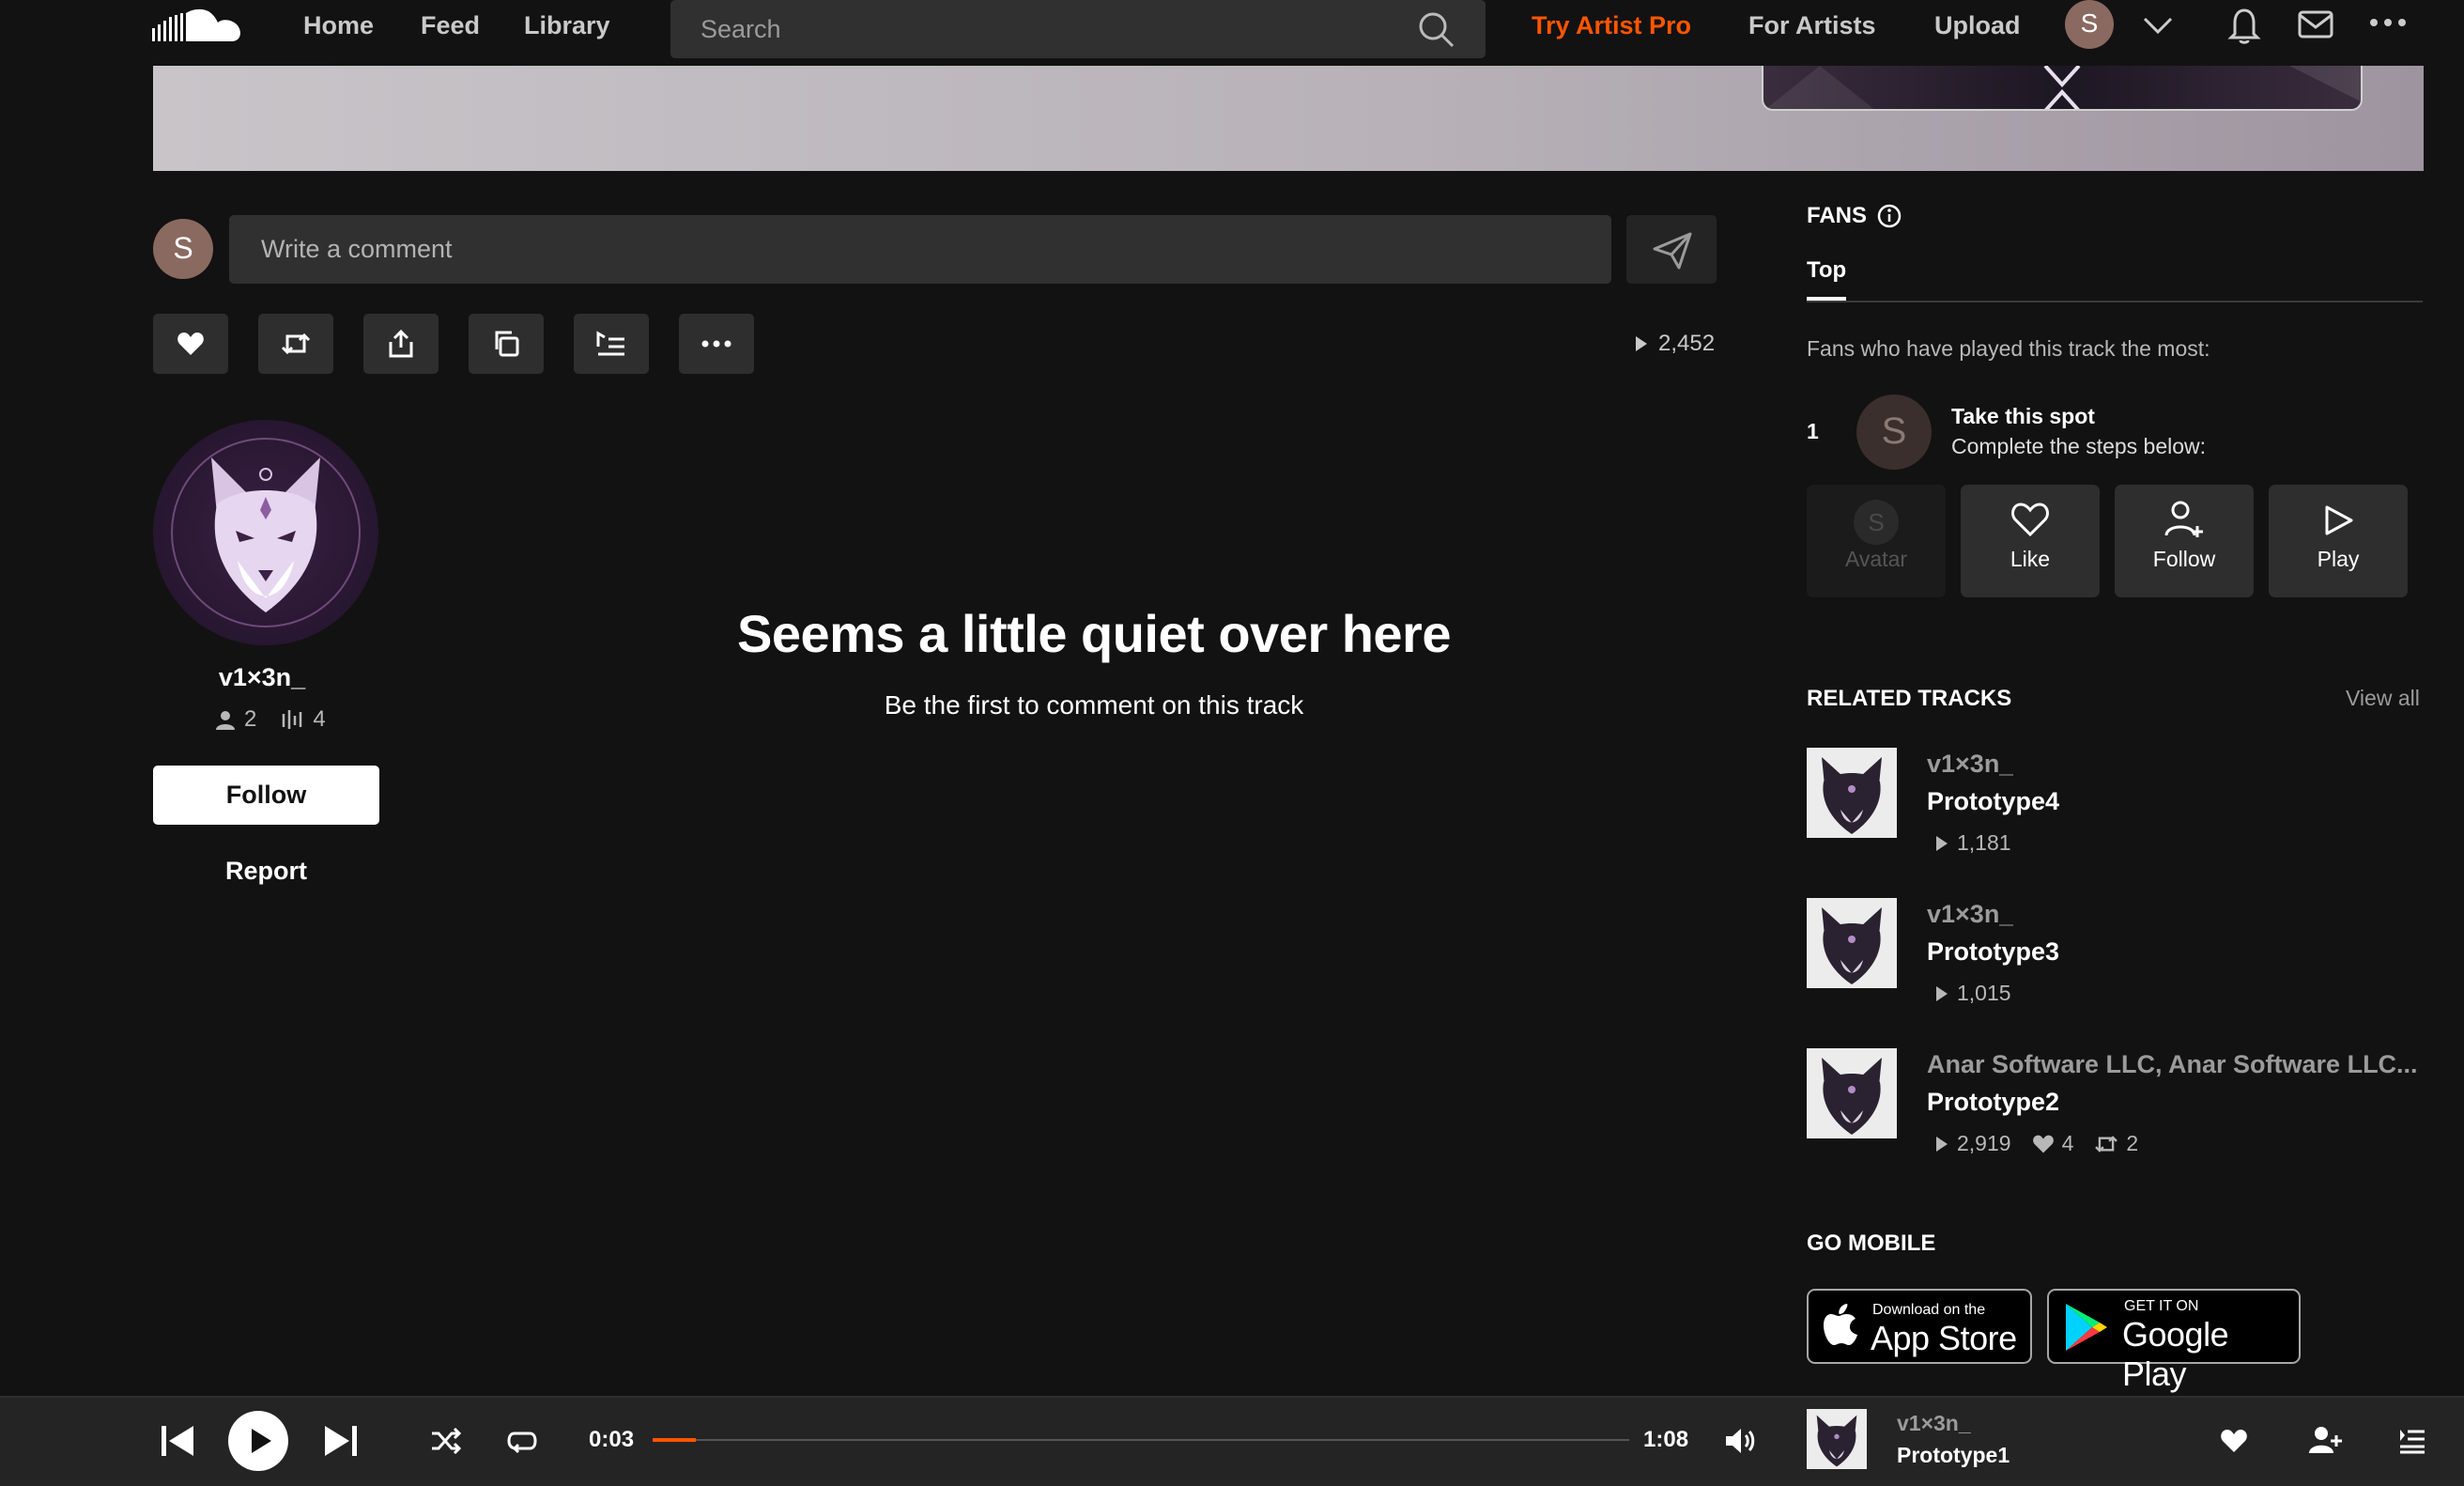 The image size is (2464, 1486). I want to click on google-play-icon, so click(2086, 1327).